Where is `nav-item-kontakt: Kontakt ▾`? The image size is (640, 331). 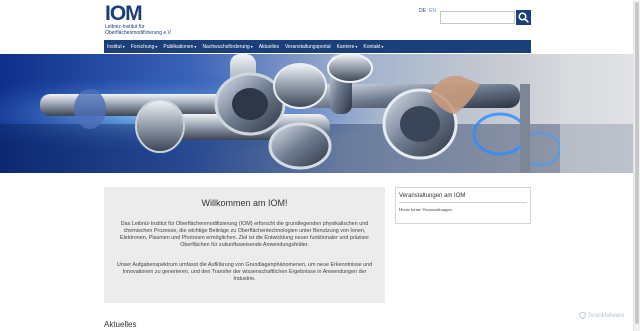 nav-item-kontakt: Kontakt ▾ is located at coordinates (373, 46).